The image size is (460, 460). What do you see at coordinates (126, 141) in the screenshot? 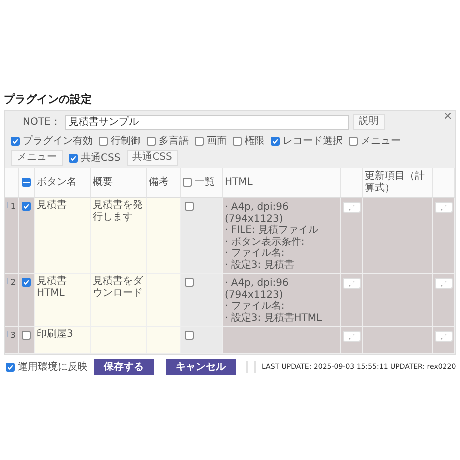
I see `option-label: 行制御` at bounding box center [126, 141].